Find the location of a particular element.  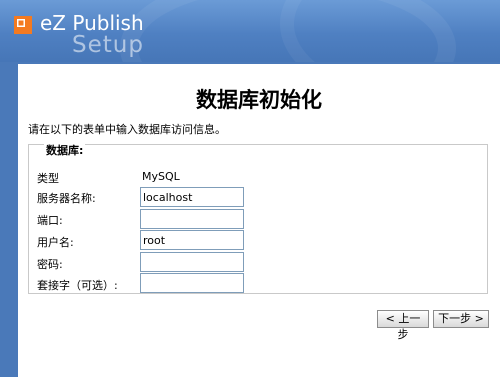

user-input is located at coordinates (192, 240).